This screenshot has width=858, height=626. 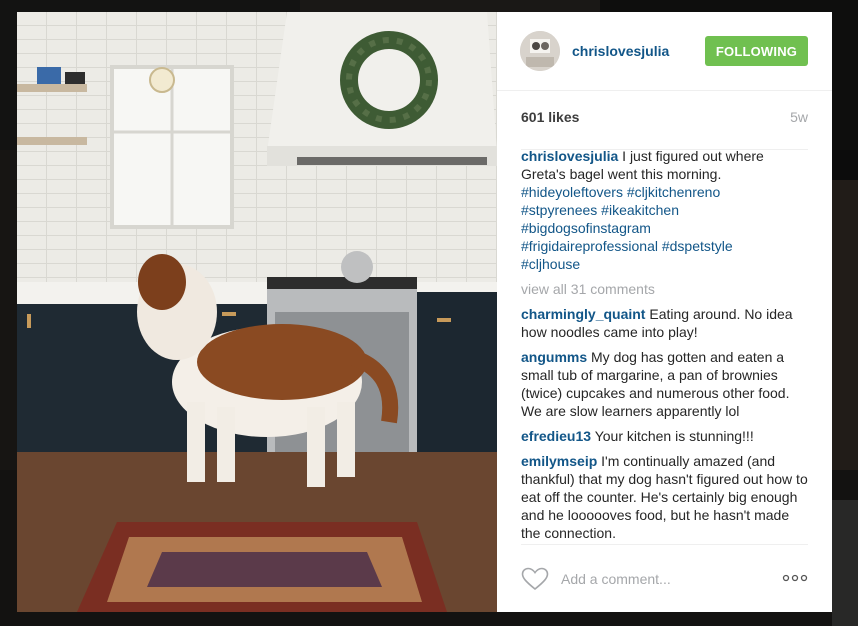 What do you see at coordinates (569, 156) in the screenshot?
I see `caption-username-link: chrislovesjulia` at bounding box center [569, 156].